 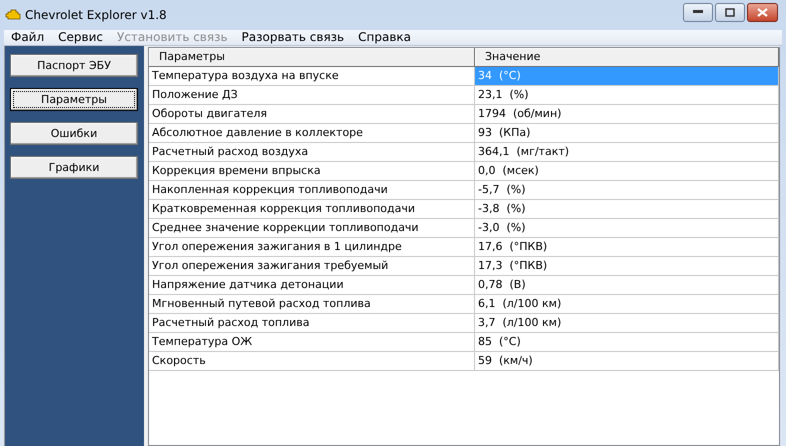 I want to click on table-cell: Накопленная коррекция топливоподачи, so click(x=312, y=190).